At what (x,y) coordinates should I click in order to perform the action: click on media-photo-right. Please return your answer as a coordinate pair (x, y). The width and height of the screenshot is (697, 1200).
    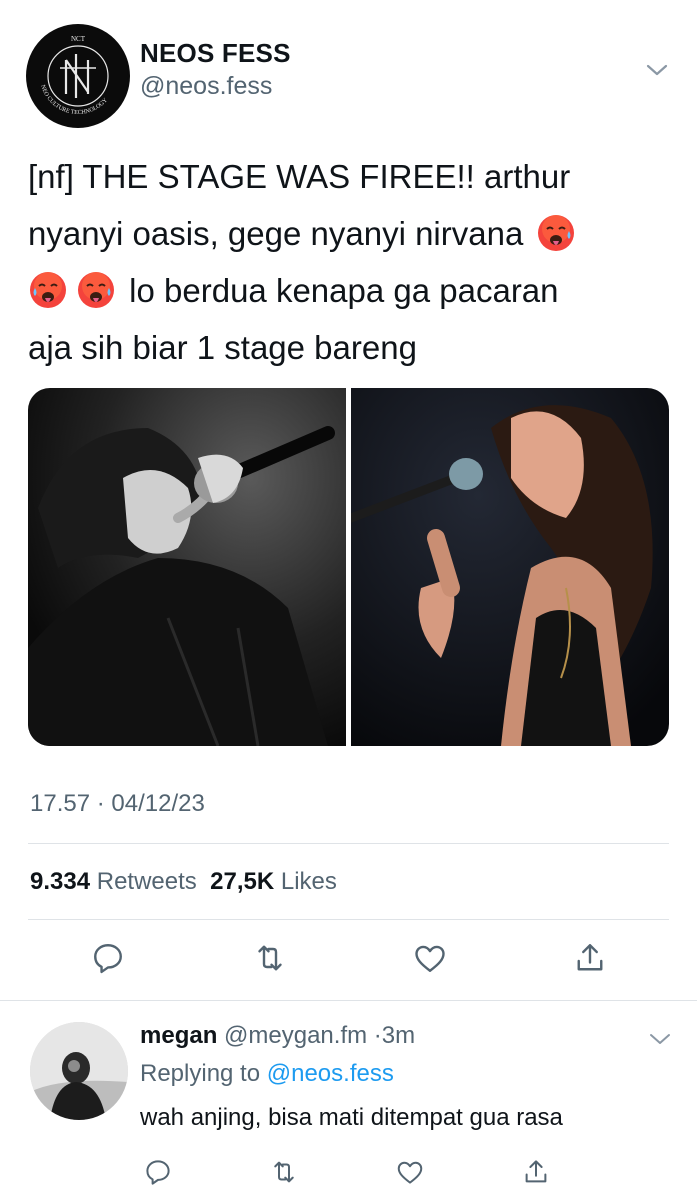
    Looking at the image, I should click on (510, 567).